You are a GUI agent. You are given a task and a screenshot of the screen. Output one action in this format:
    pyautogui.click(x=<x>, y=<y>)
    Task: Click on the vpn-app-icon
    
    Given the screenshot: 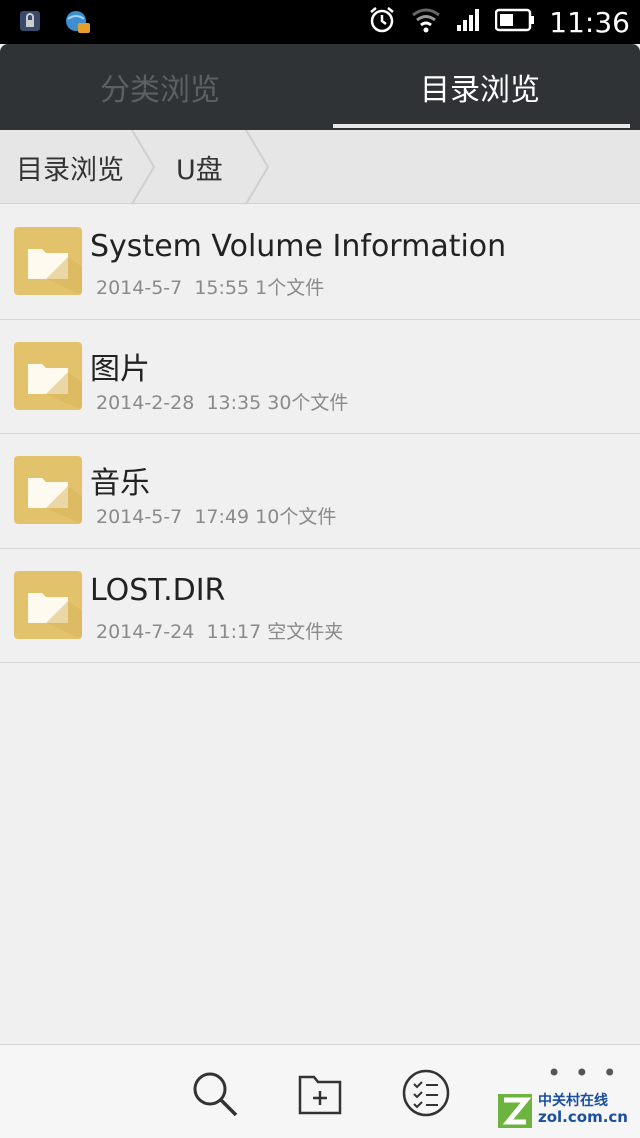 What is the action you would take?
    pyautogui.click(x=77, y=21)
    